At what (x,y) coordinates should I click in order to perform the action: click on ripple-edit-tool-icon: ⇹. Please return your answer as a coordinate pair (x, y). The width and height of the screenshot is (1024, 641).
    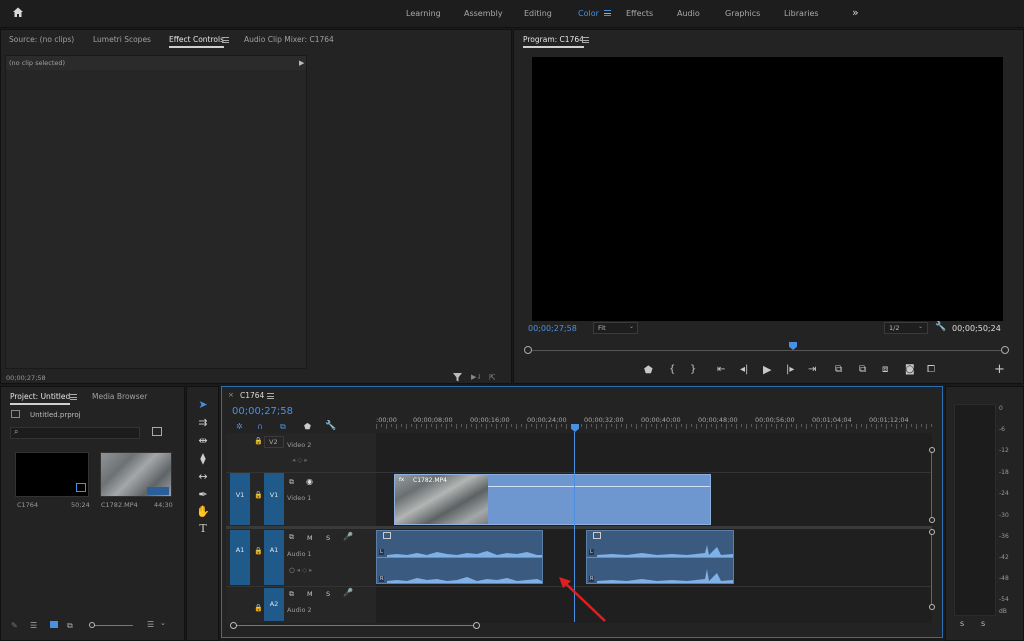
    Looking at the image, I should click on (203, 441).